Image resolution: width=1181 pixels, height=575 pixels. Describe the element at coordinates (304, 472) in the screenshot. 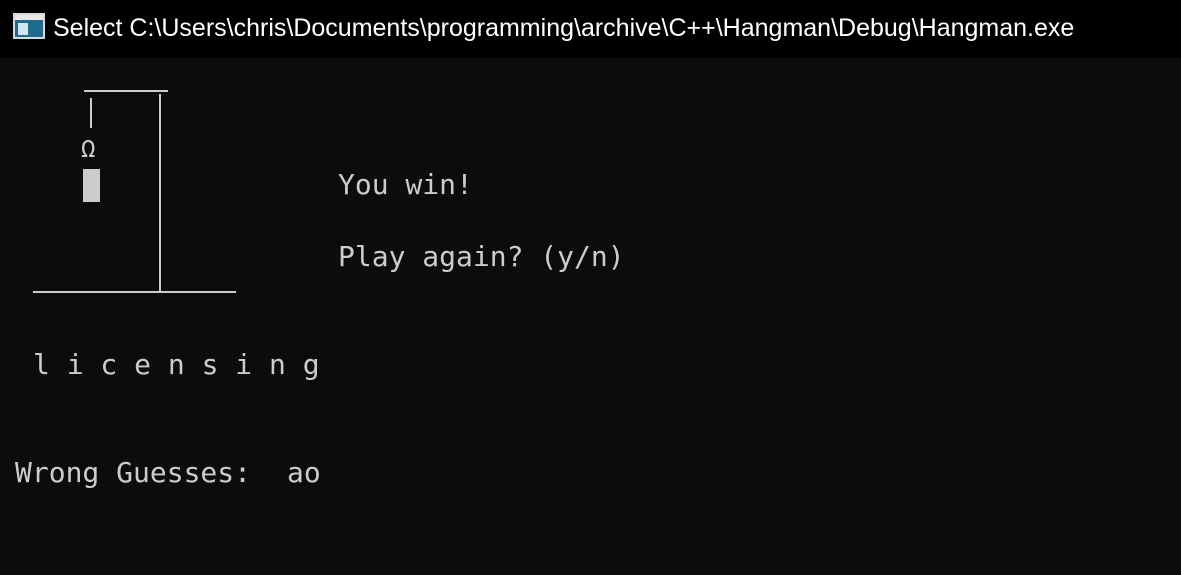

I see `wrong-guesses-value: ao` at that location.